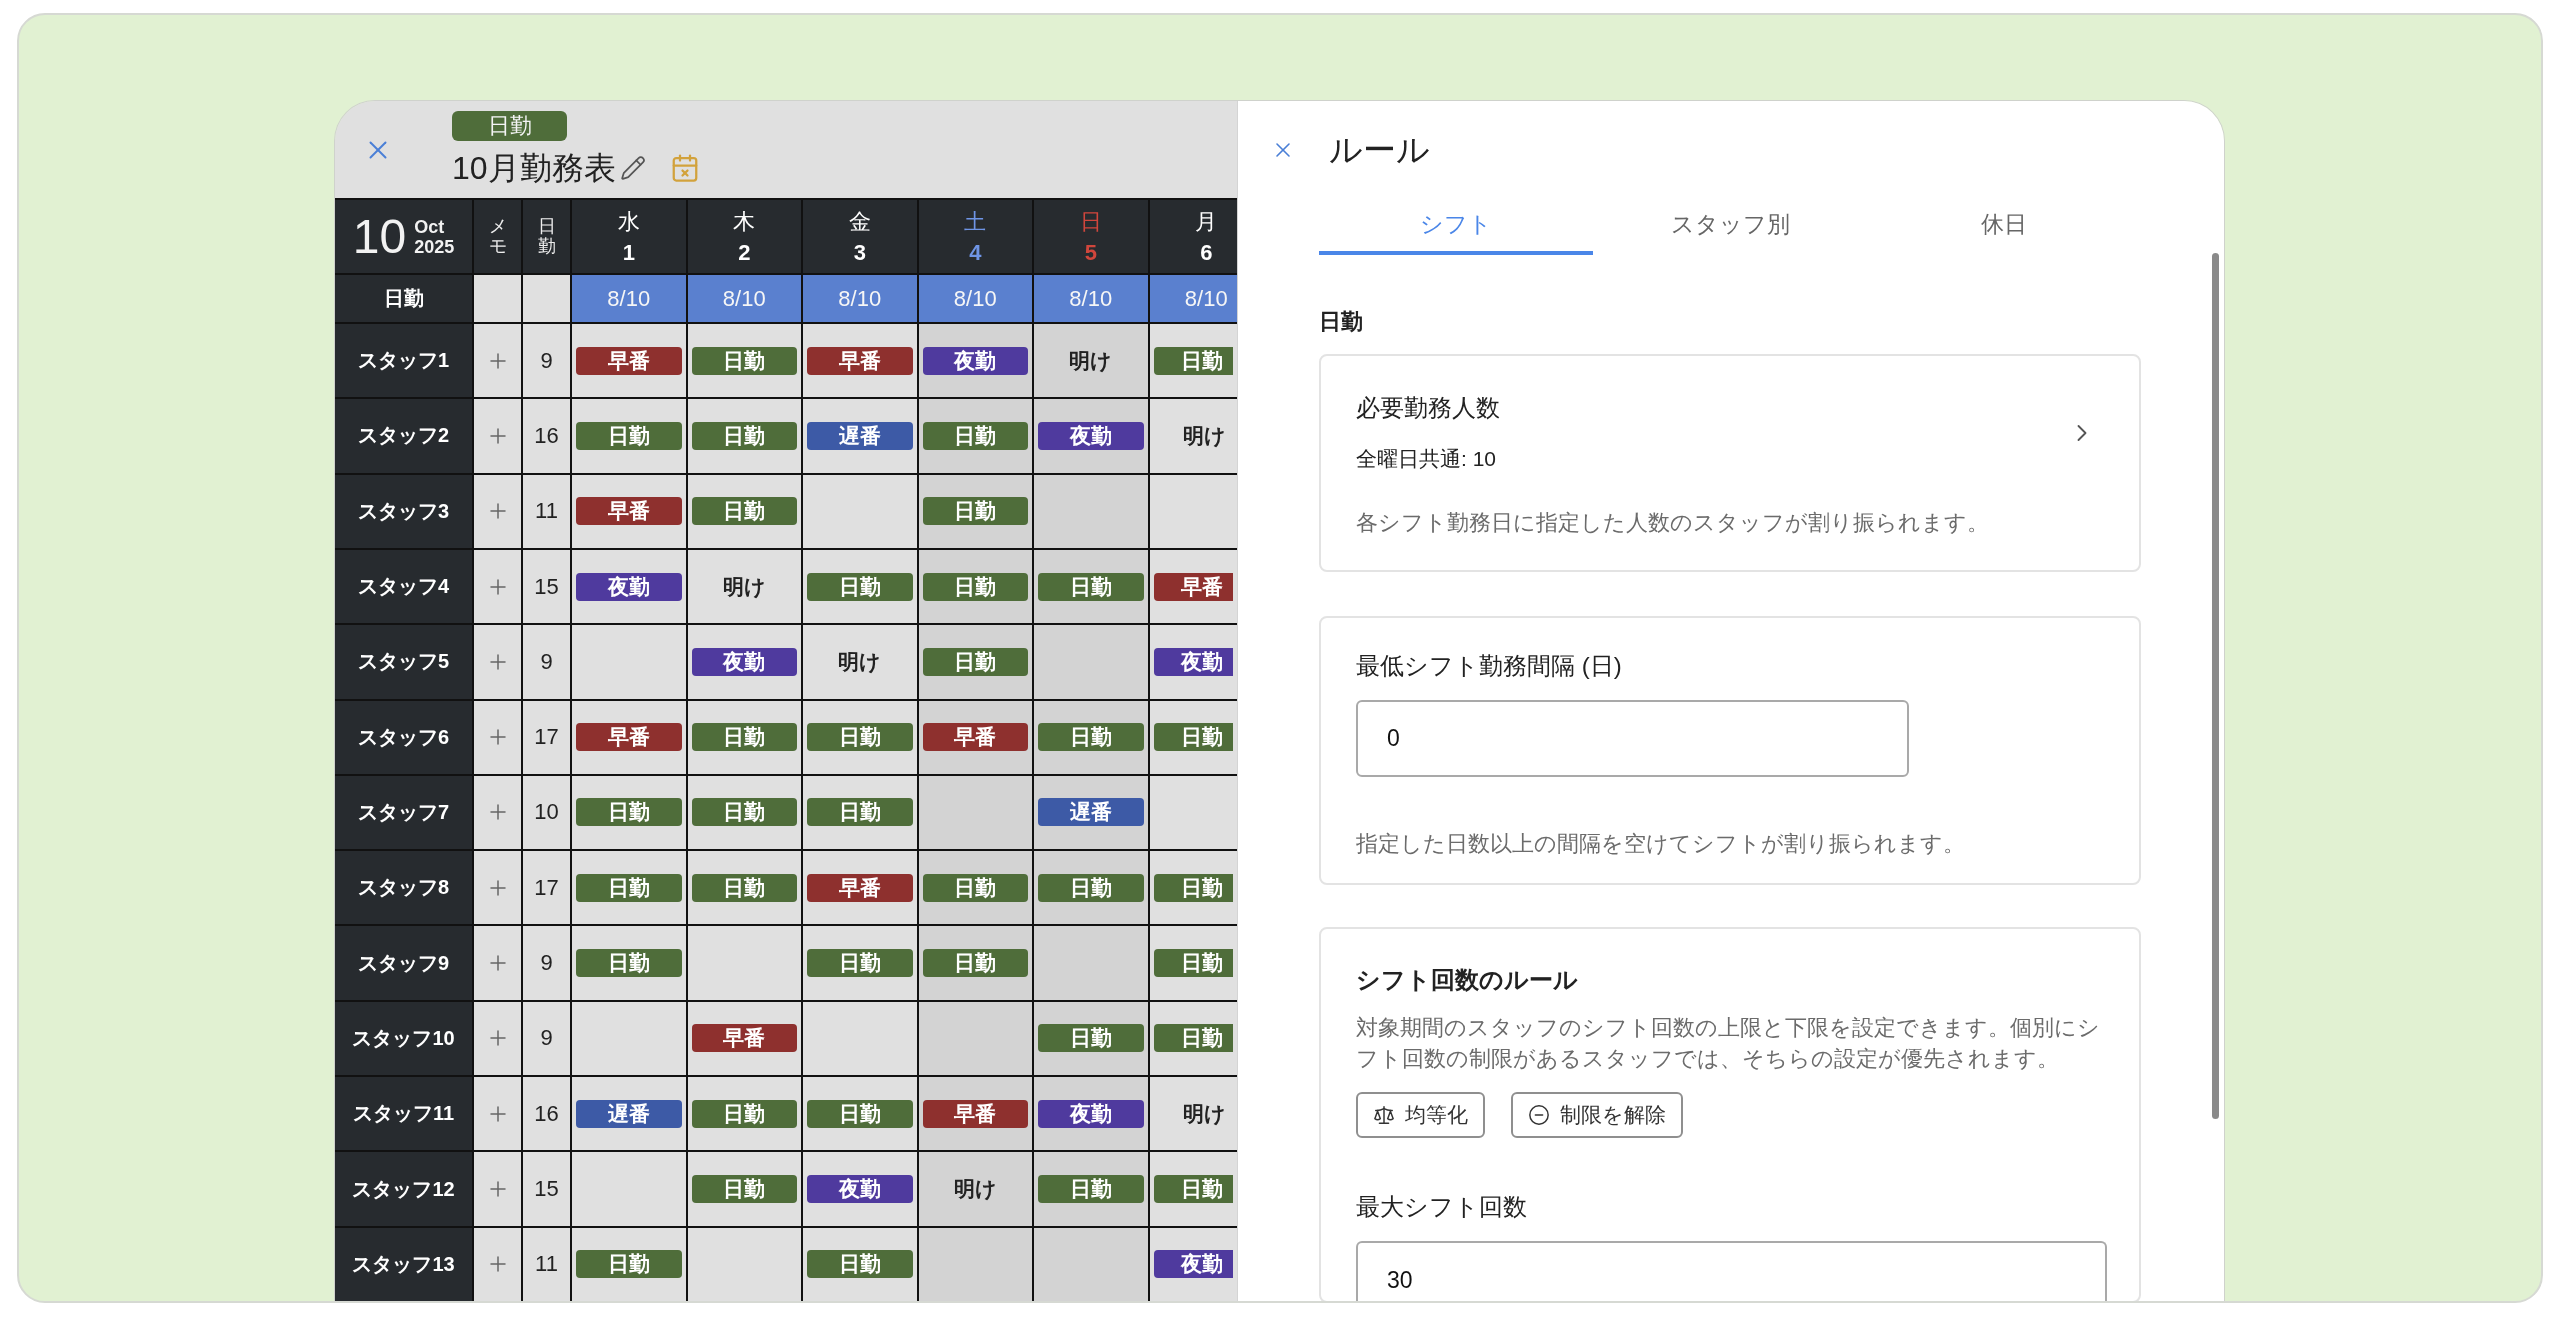 The height and width of the screenshot is (1320, 2560). Describe the element at coordinates (403, 1114) in the screenshot. I see `staff-name: スタッフ11` at that location.